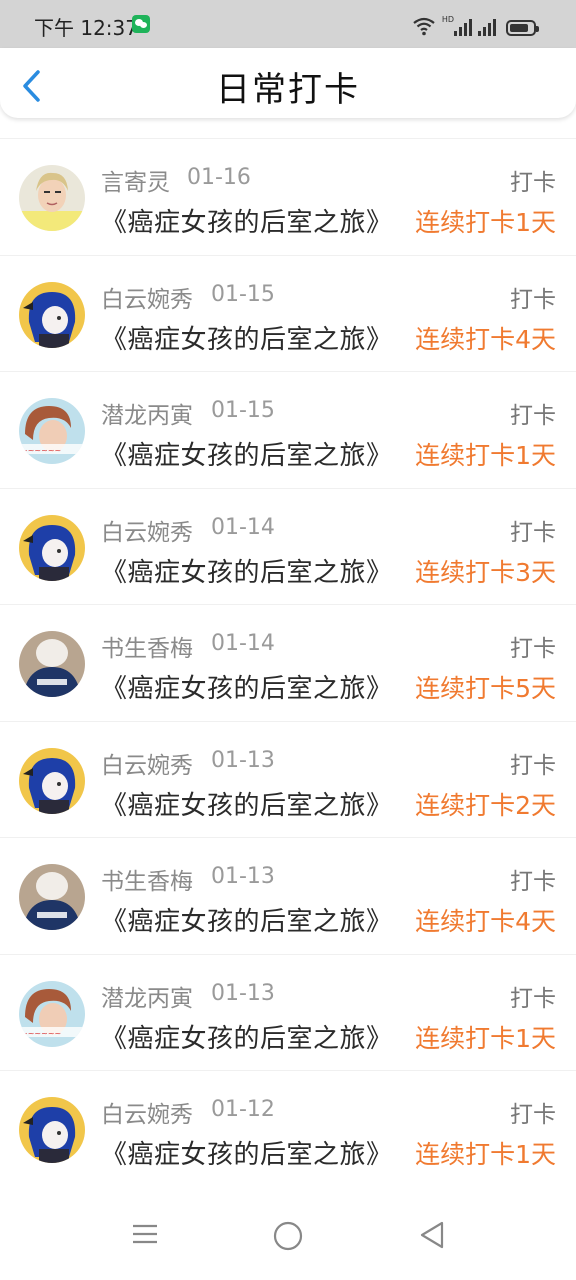  What do you see at coordinates (424, 26) in the screenshot?
I see `wifi-icon` at bounding box center [424, 26].